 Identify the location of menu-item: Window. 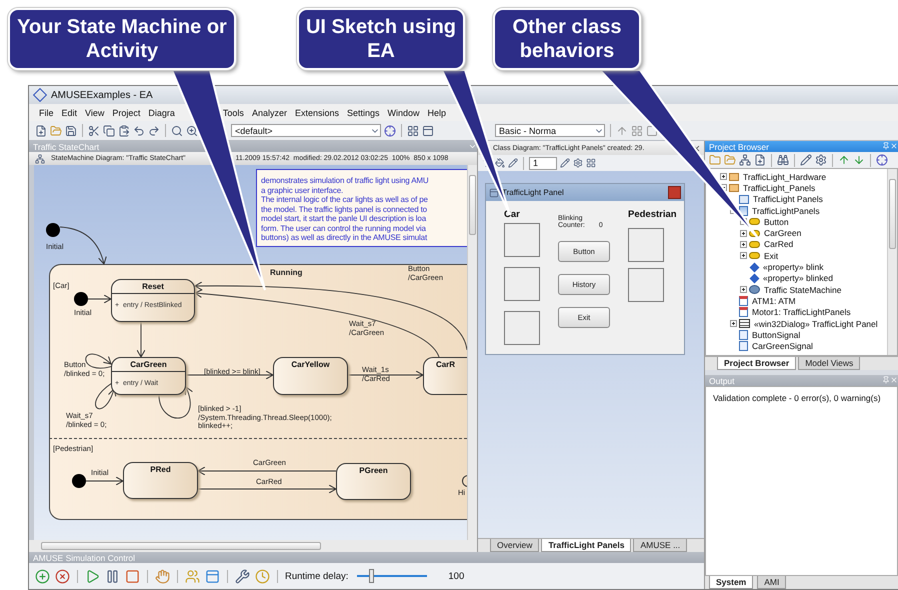
(404, 113).